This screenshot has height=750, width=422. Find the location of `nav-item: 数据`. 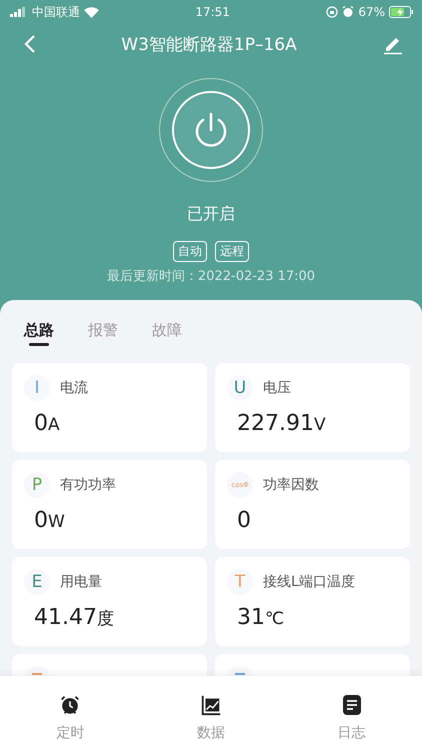

nav-item: 数据 is located at coordinates (211, 713).